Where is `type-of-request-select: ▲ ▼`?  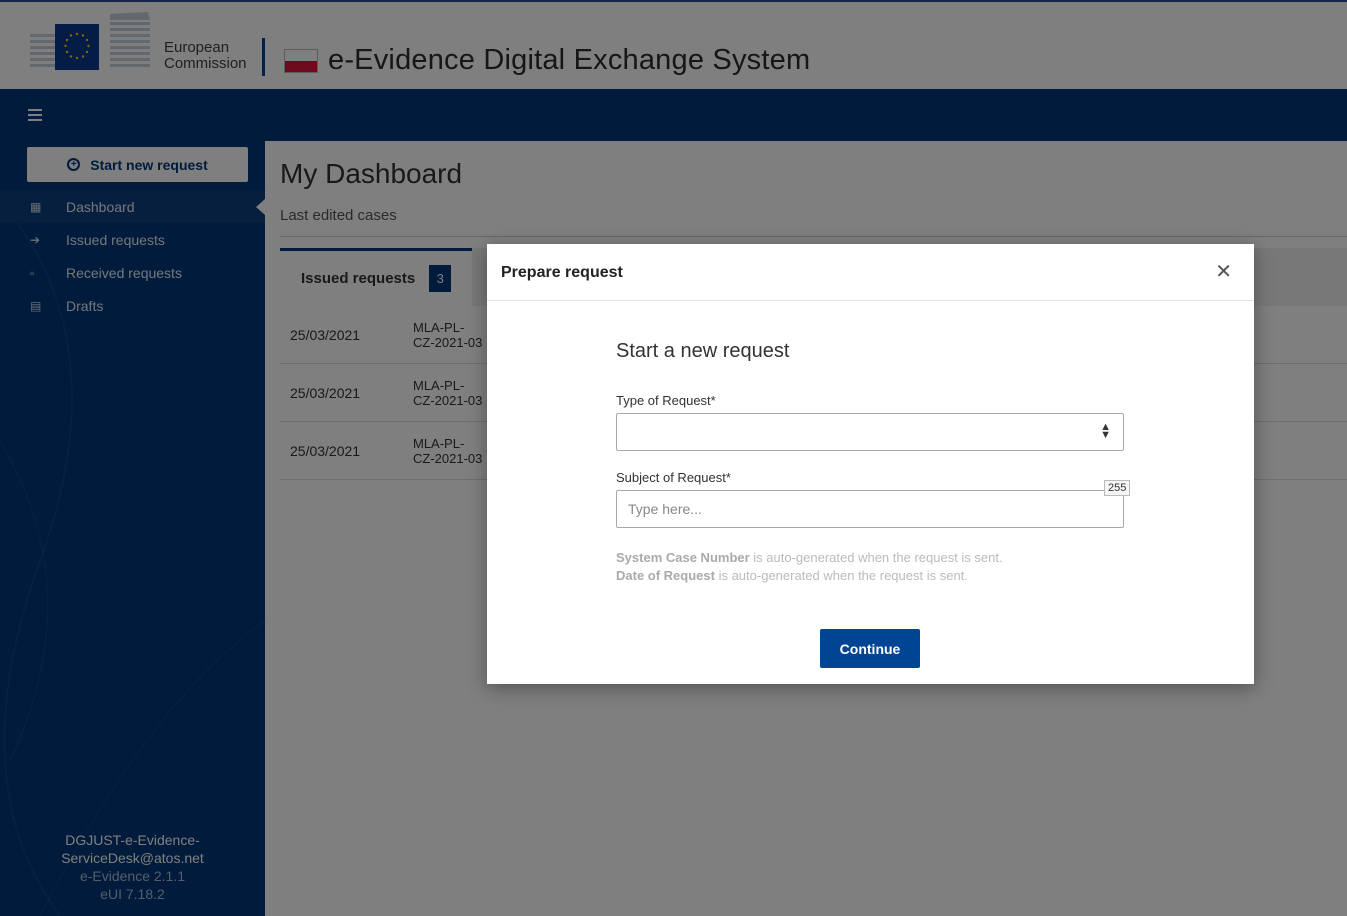 type-of-request-select: ▲ ▼ is located at coordinates (870, 432).